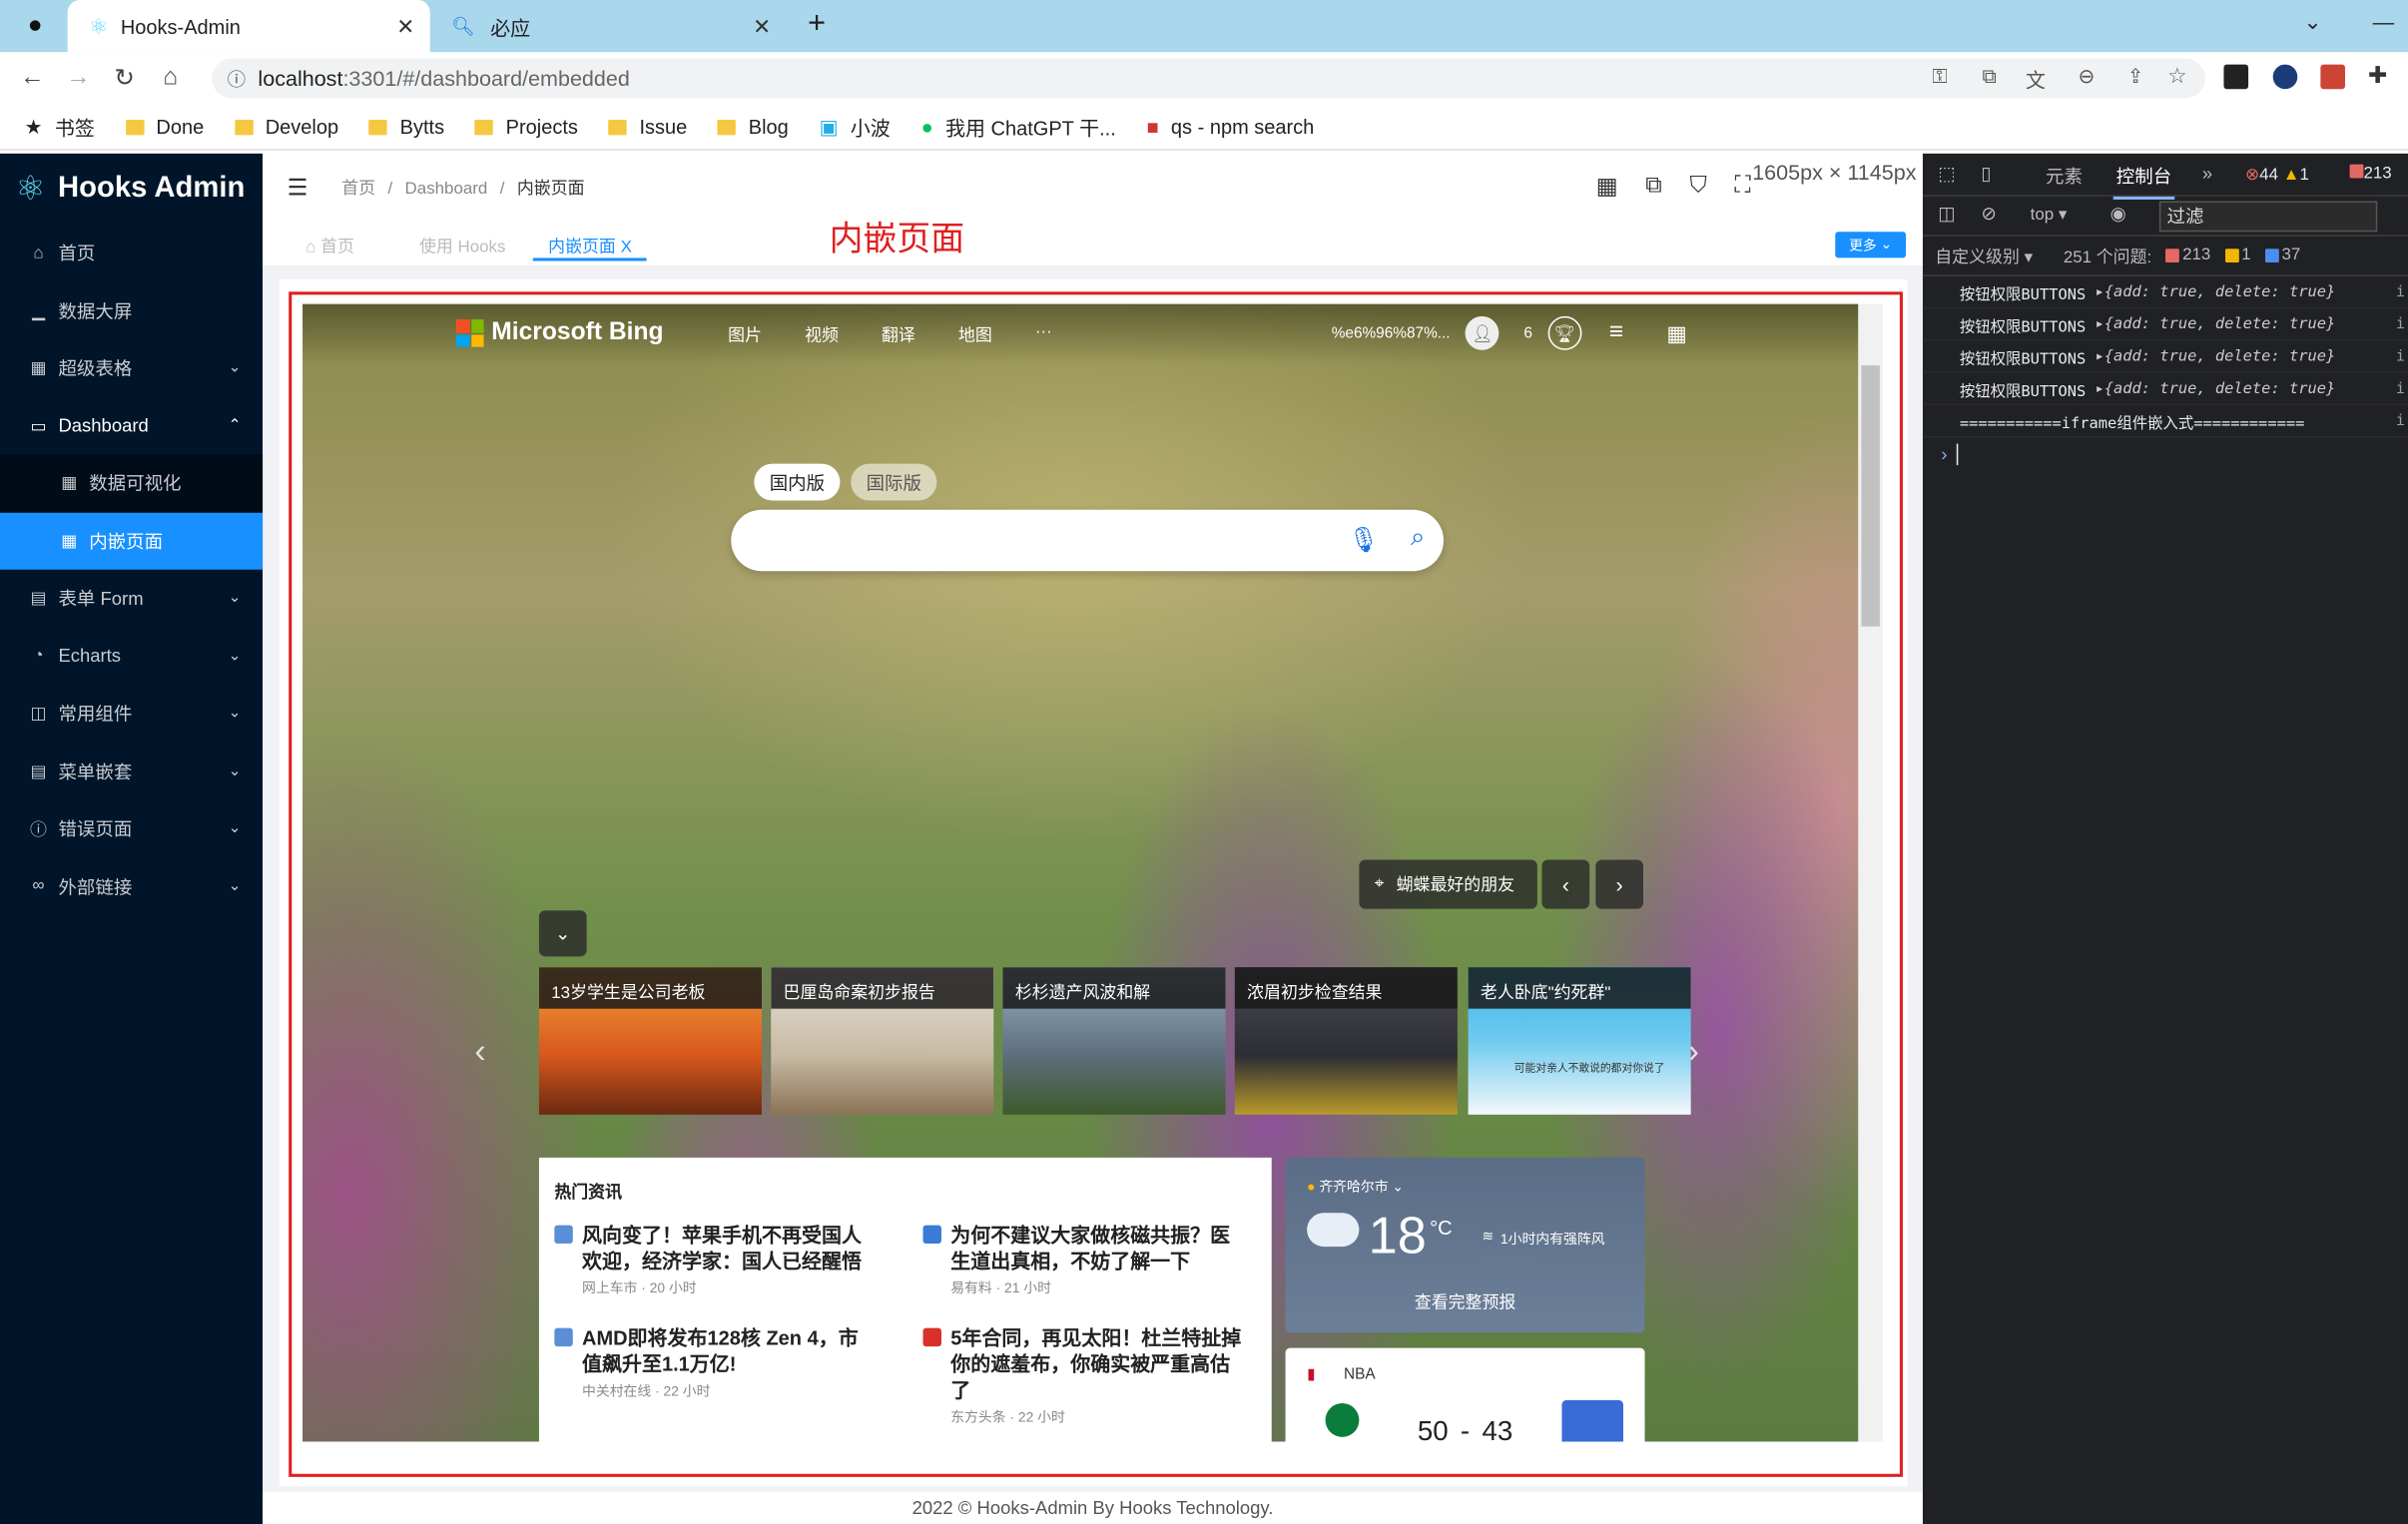 The height and width of the screenshot is (1524, 2408). What do you see at coordinates (1088, 540) in the screenshot?
I see `bing-search-input: 🎙︎ ⌕` at bounding box center [1088, 540].